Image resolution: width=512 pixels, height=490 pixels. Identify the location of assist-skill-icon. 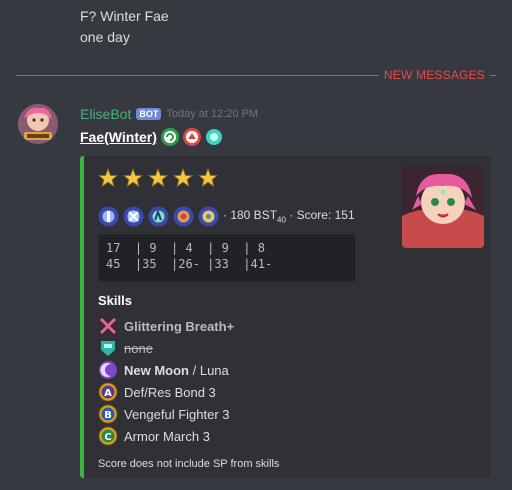
(108, 348).